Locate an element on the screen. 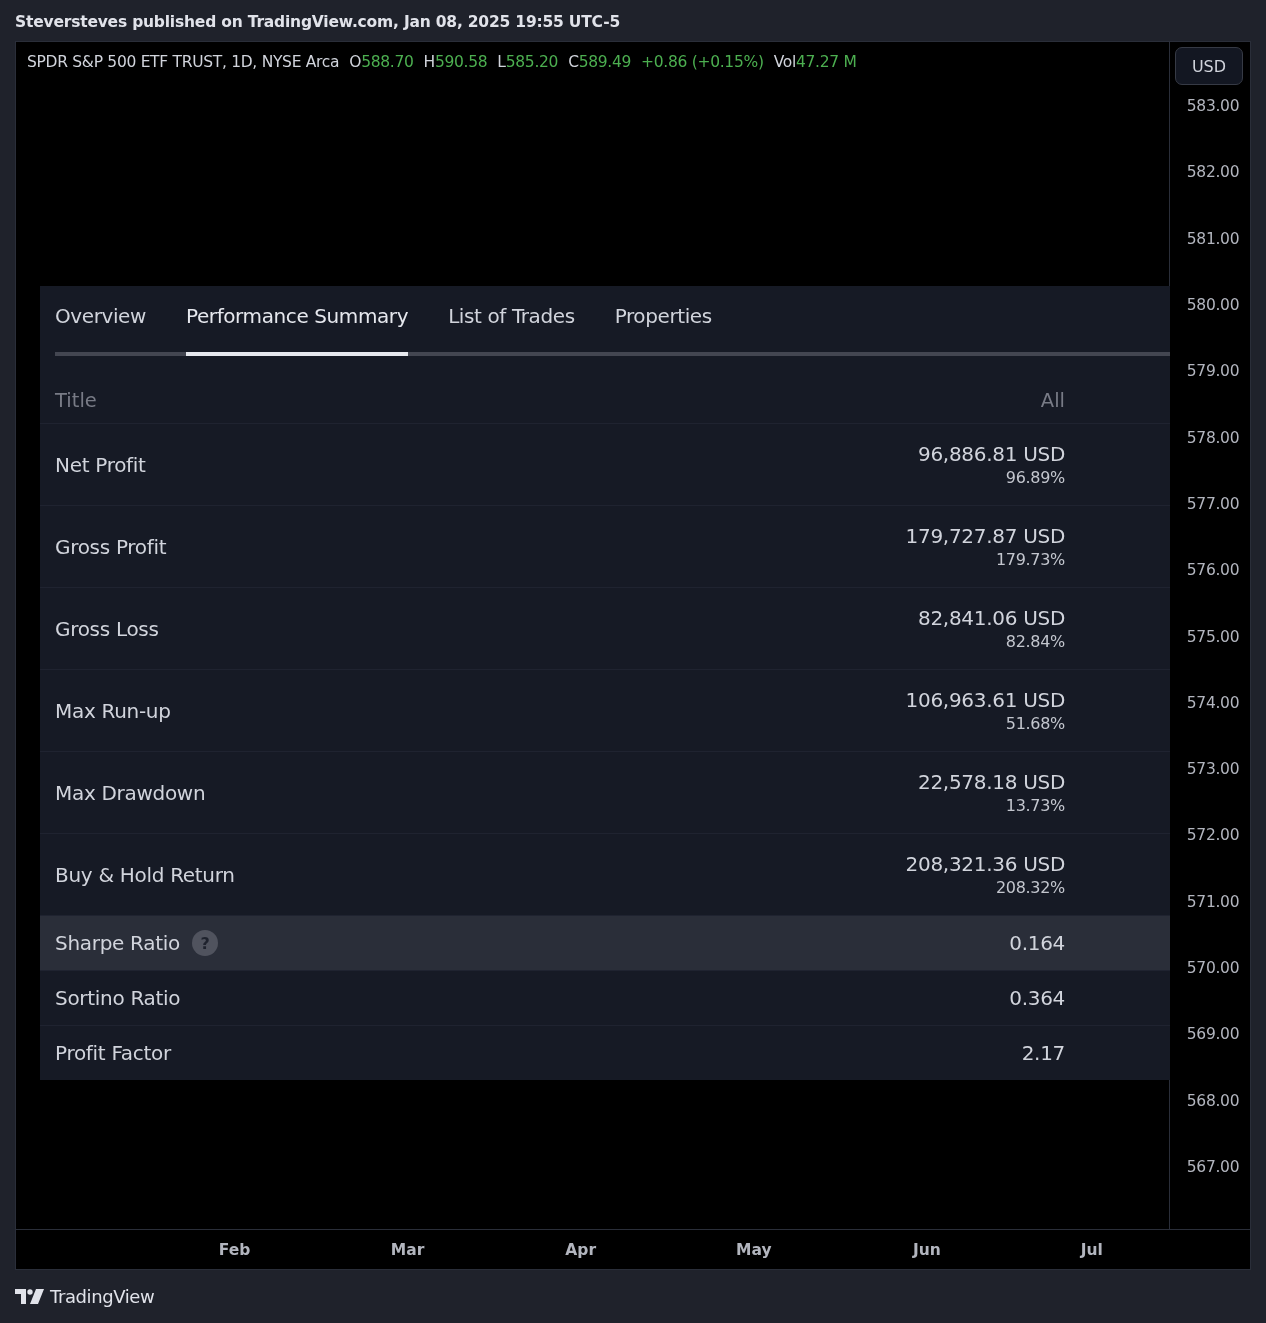 This screenshot has height=1323, width=1266. metric-percent: 13.73% is located at coordinates (1035, 805).